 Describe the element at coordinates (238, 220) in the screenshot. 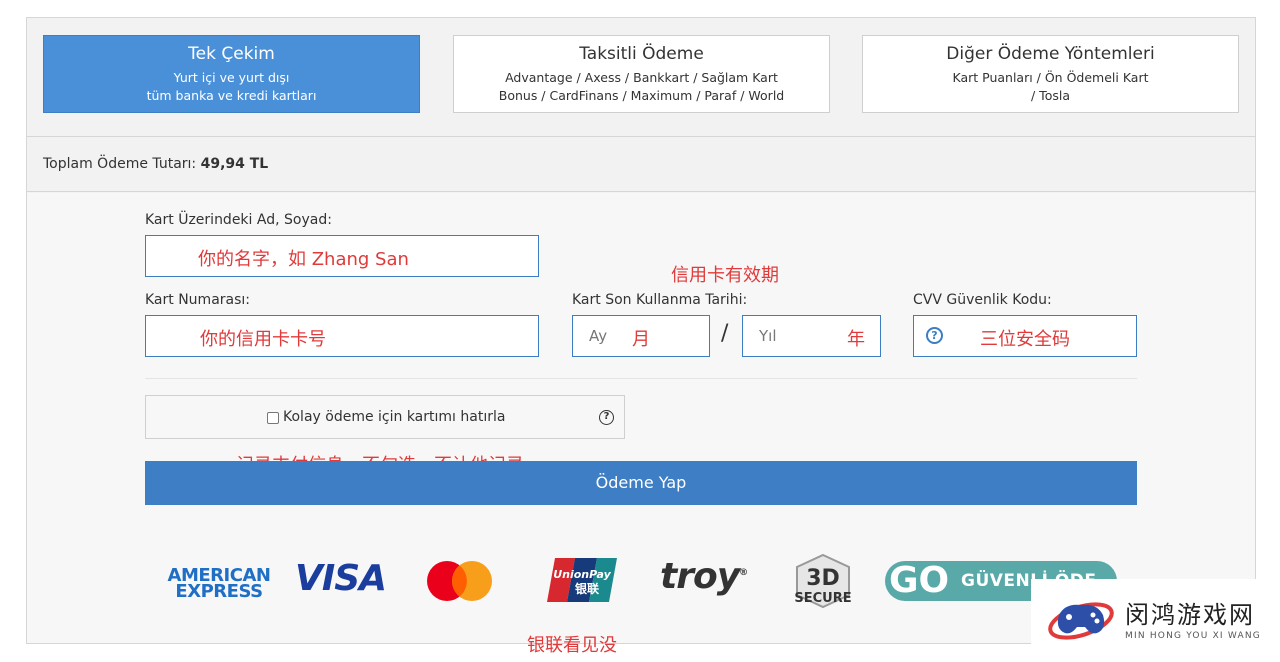

I see `name-label: Kart Üzerindeki Ad, Soyad:` at that location.